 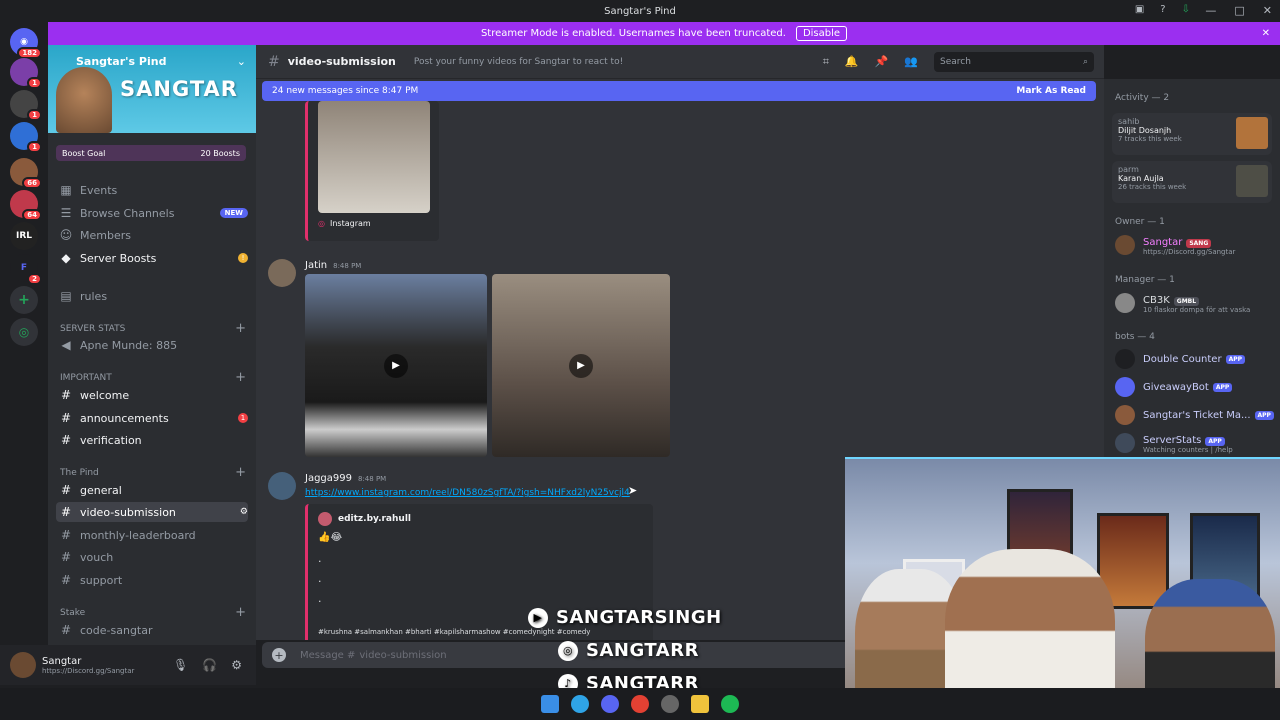 I want to click on category-important: IMPORTANT +, so click(x=153, y=377).